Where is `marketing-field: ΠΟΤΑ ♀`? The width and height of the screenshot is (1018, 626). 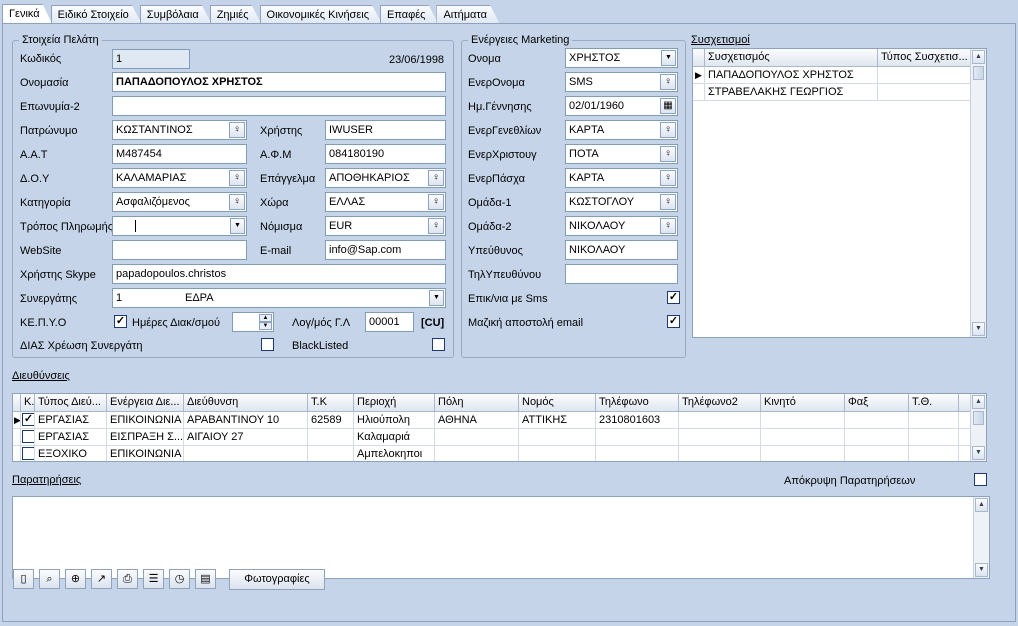 marketing-field: ΠΟΤΑ ♀ is located at coordinates (621, 154).